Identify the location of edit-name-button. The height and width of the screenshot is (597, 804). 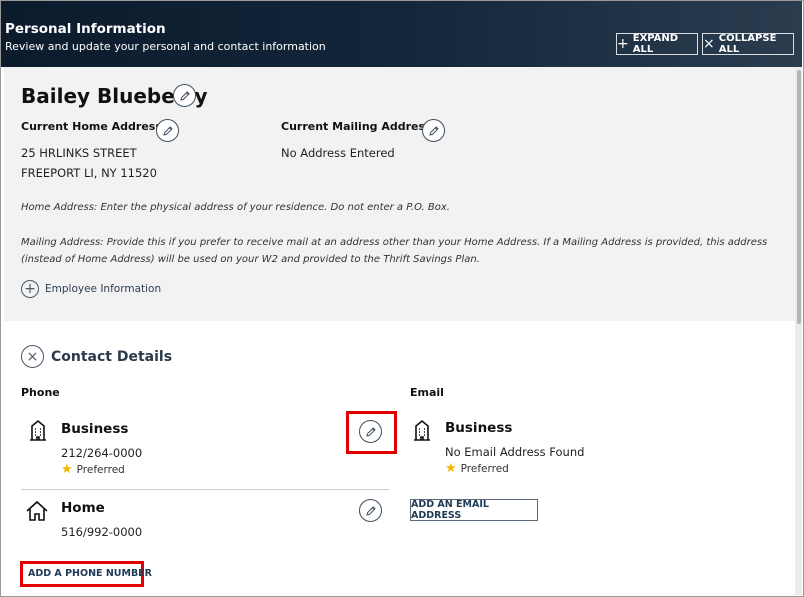
(184, 95).